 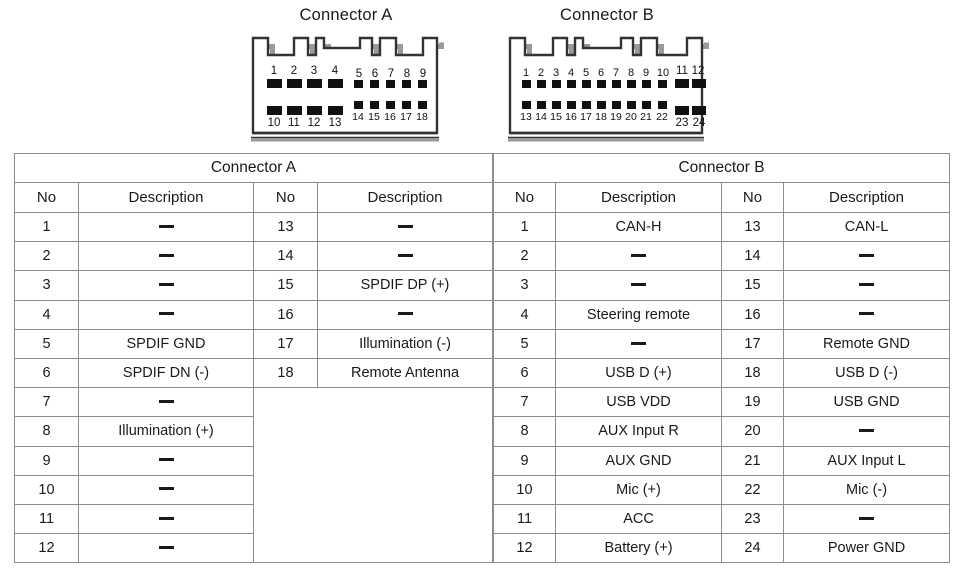 I want to click on pin-description: USB VDD, so click(x=638, y=402).